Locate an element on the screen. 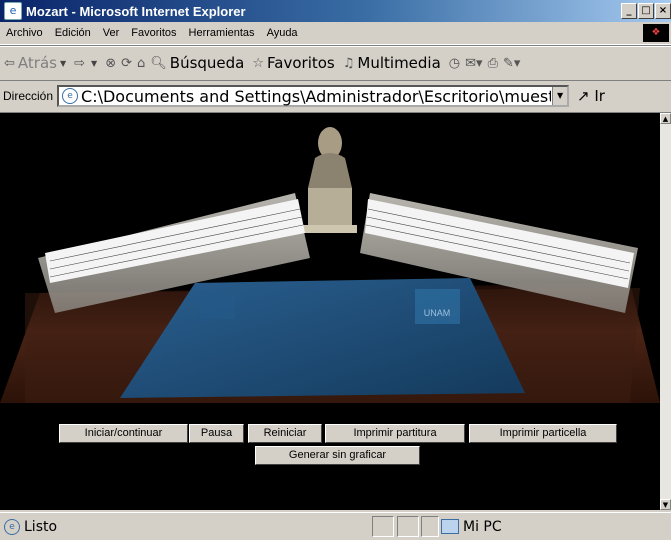  status-label: Listo is located at coordinates (41, 526).